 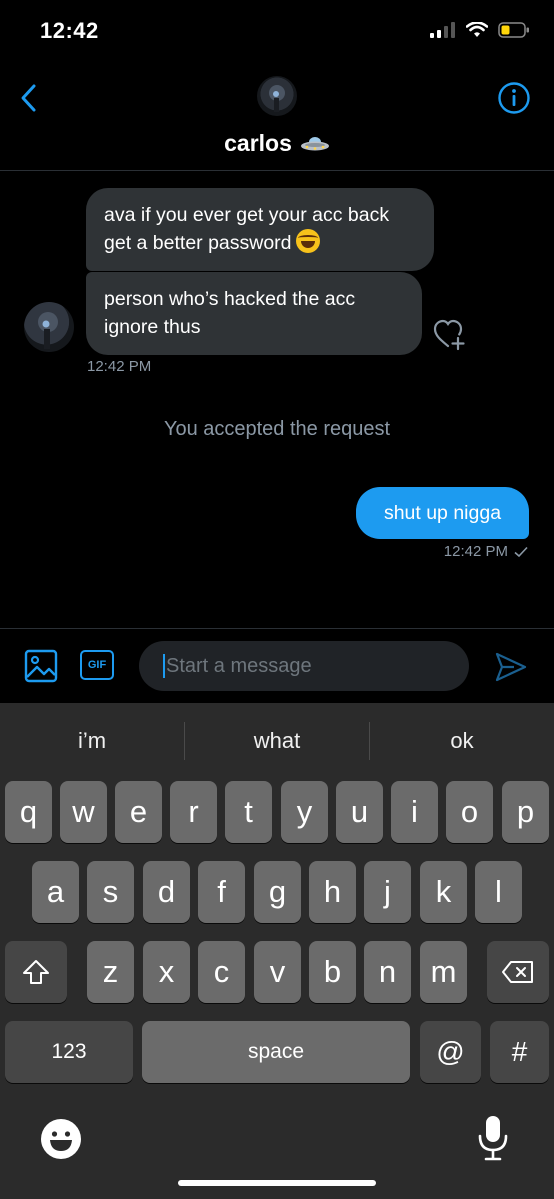 I want to click on key-i: i, so click(x=414, y=812).